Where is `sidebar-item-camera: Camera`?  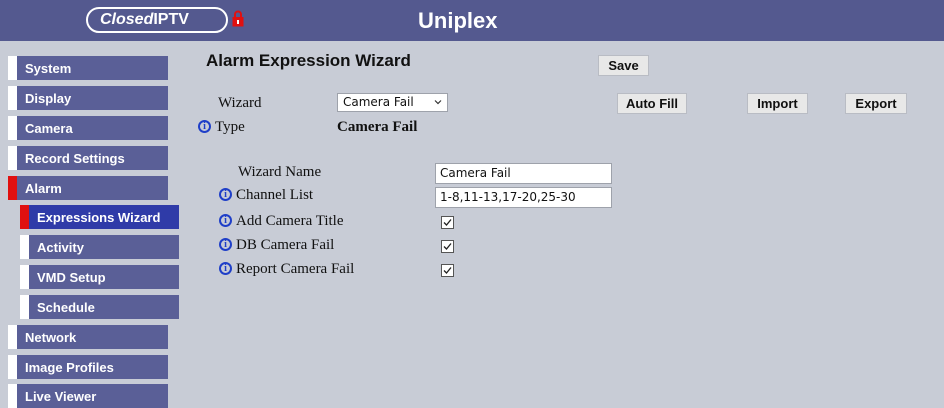
sidebar-item-camera: Camera is located at coordinates (88, 128).